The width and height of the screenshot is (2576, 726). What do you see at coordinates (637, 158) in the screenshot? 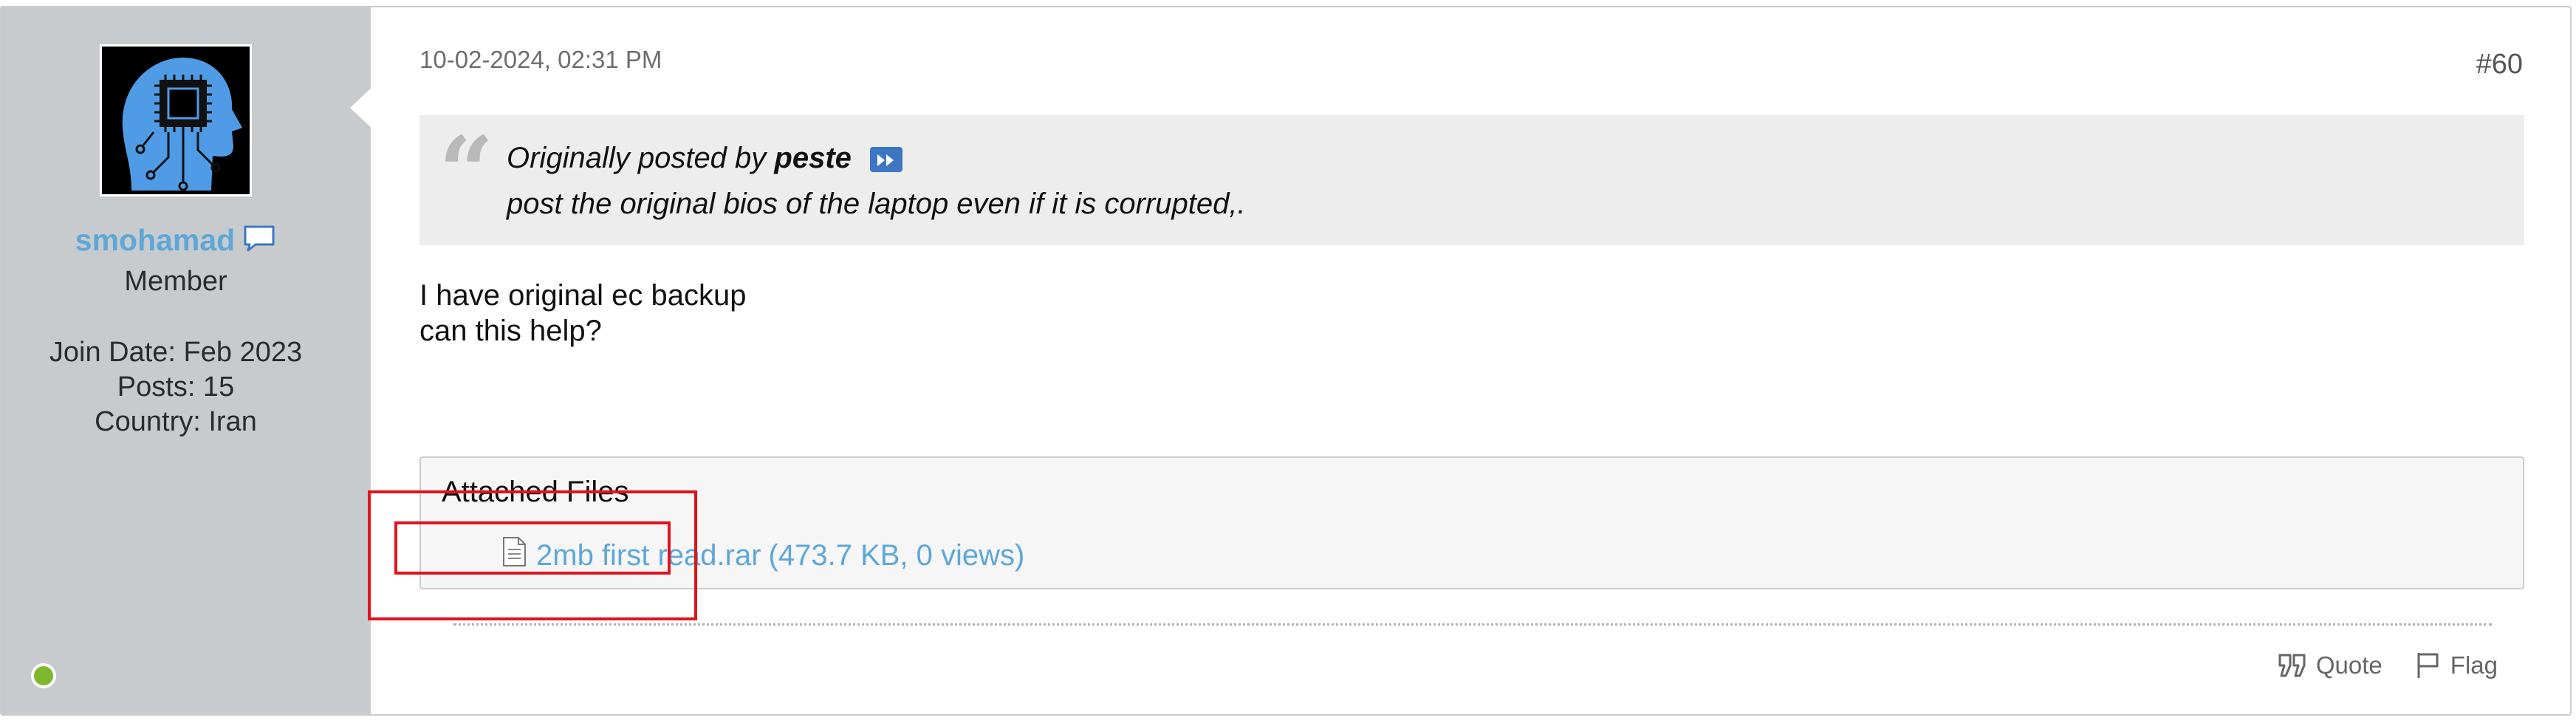
I see `quote-prefix: Originally posted by` at bounding box center [637, 158].